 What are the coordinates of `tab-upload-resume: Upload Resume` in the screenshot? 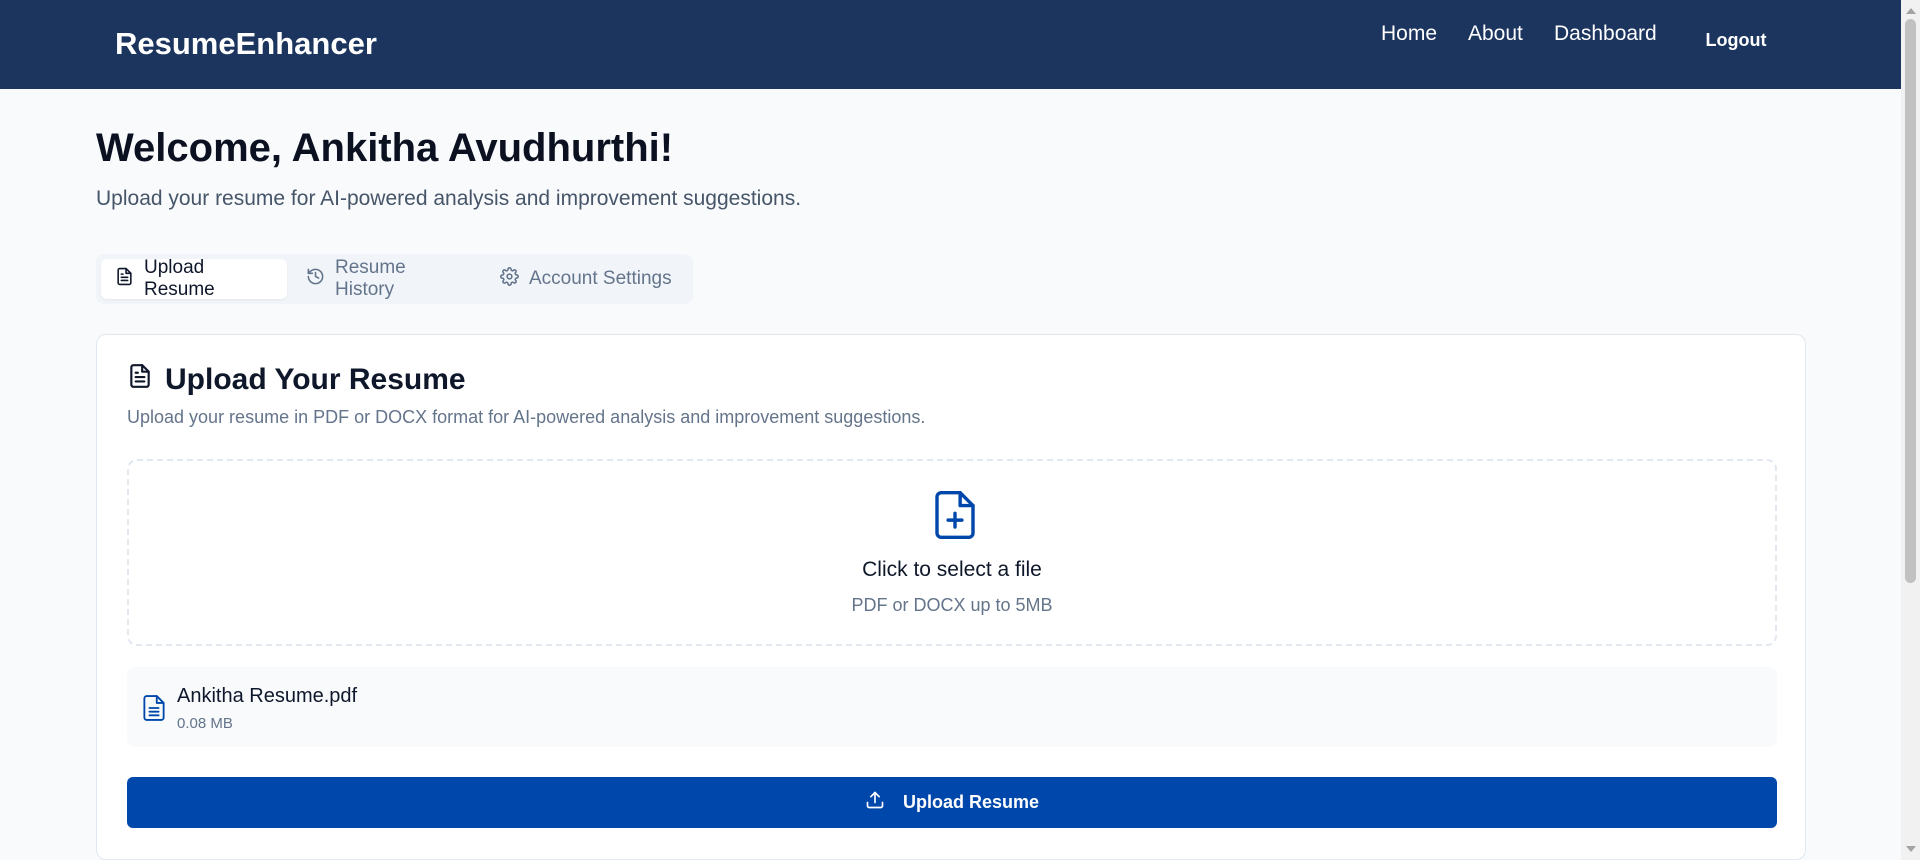 It's located at (194, 278).